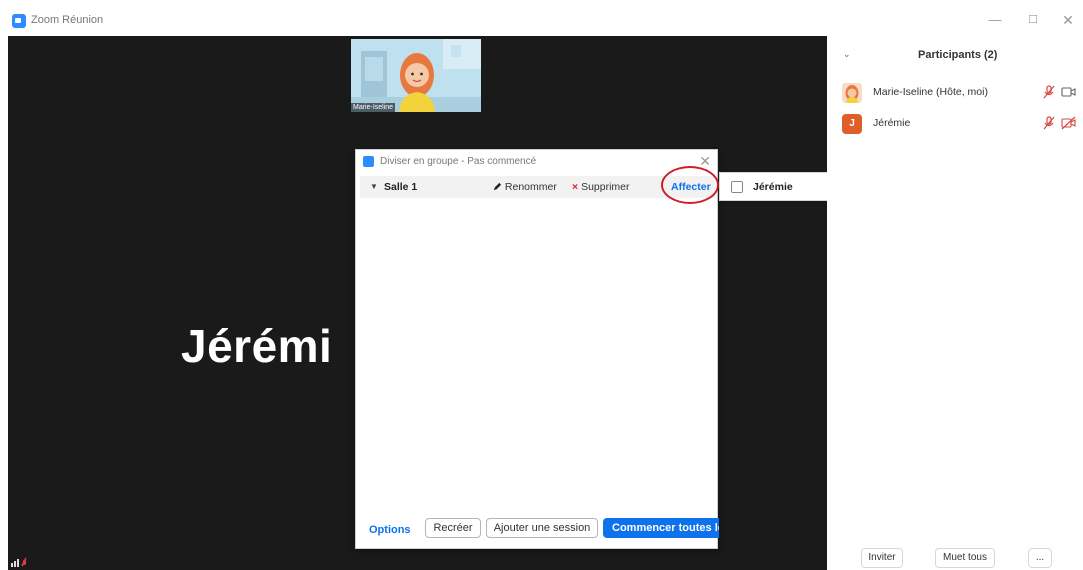 The height and width of the screenshot is (570, 1083). I want to click on zoom-app-icon, so click(19, 21).